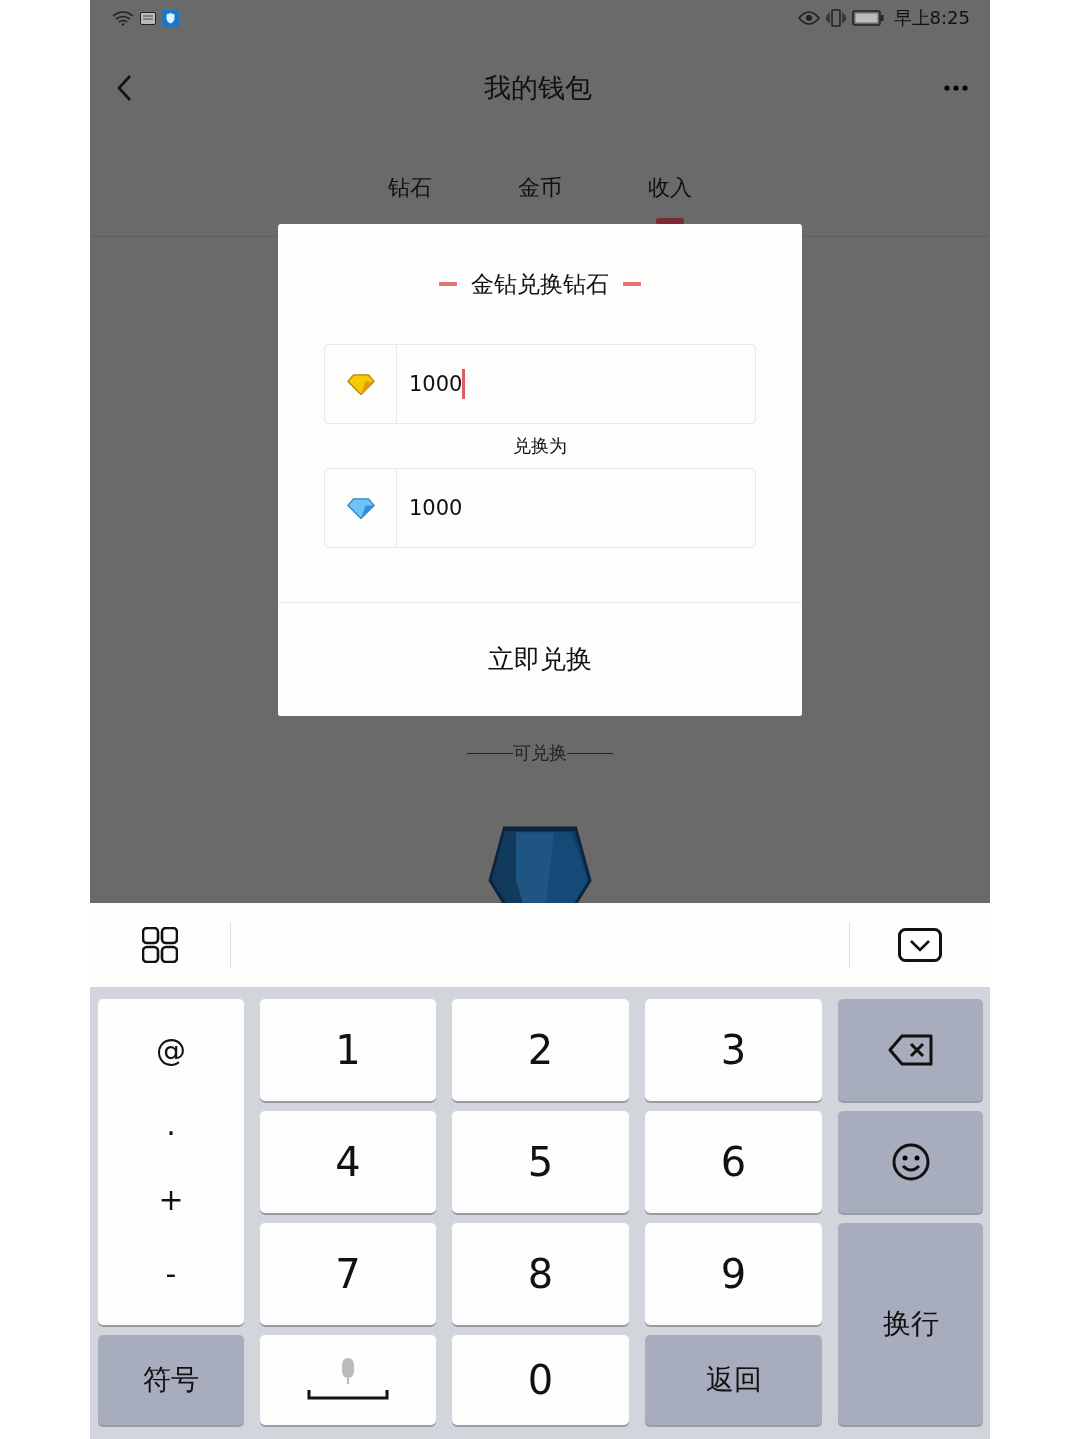  I want to click on key: 7, so click(348, 1274).